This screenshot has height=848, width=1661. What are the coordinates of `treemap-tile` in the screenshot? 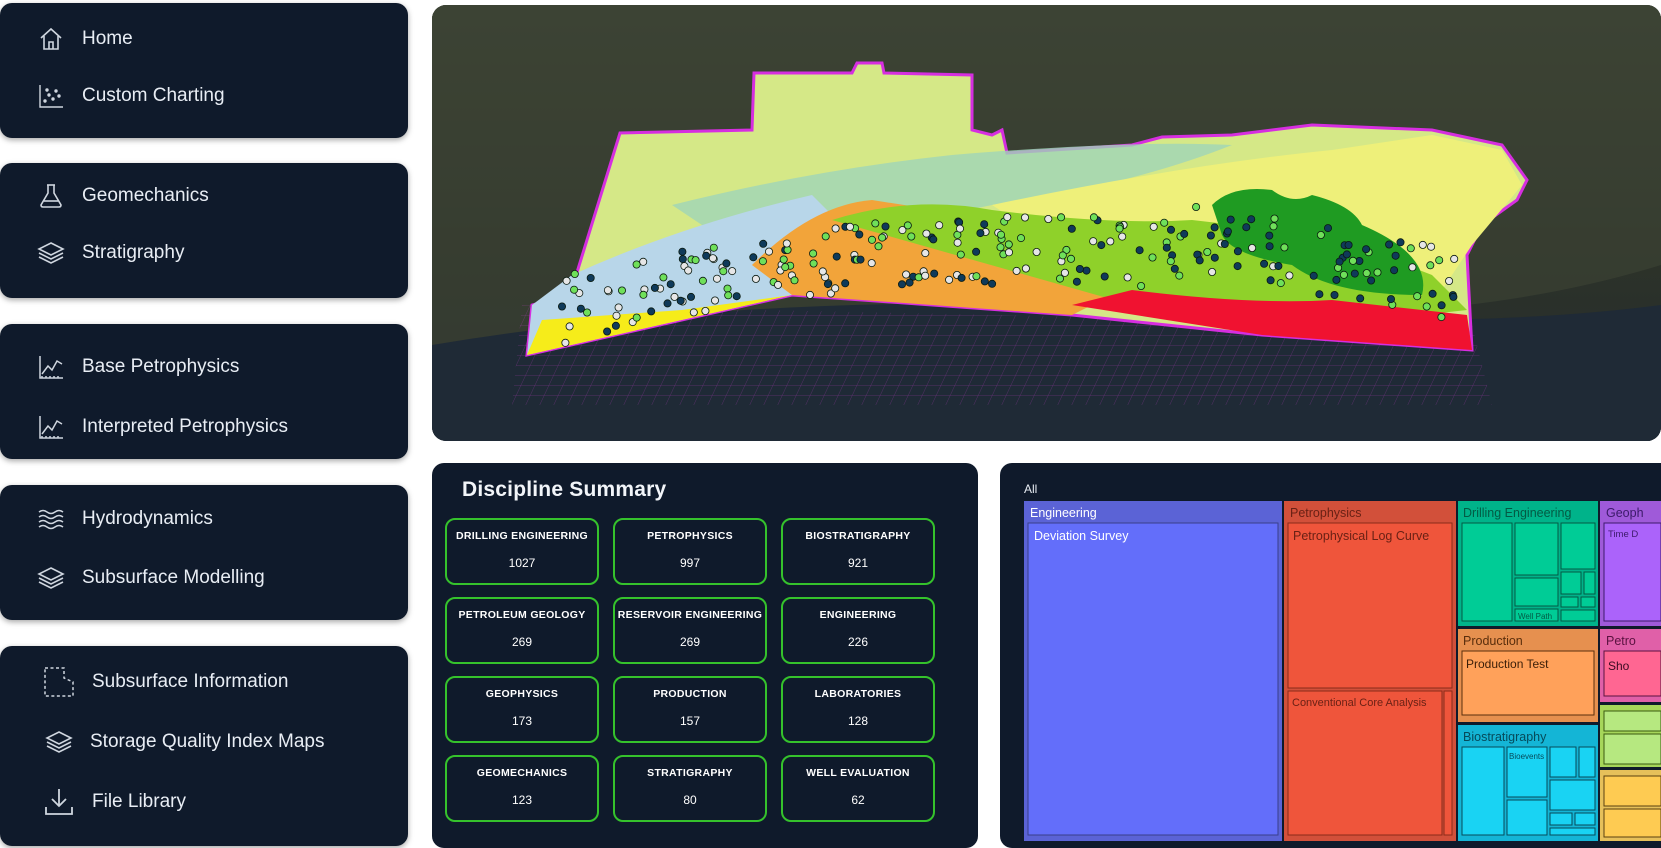 It's located at (1448, 763).